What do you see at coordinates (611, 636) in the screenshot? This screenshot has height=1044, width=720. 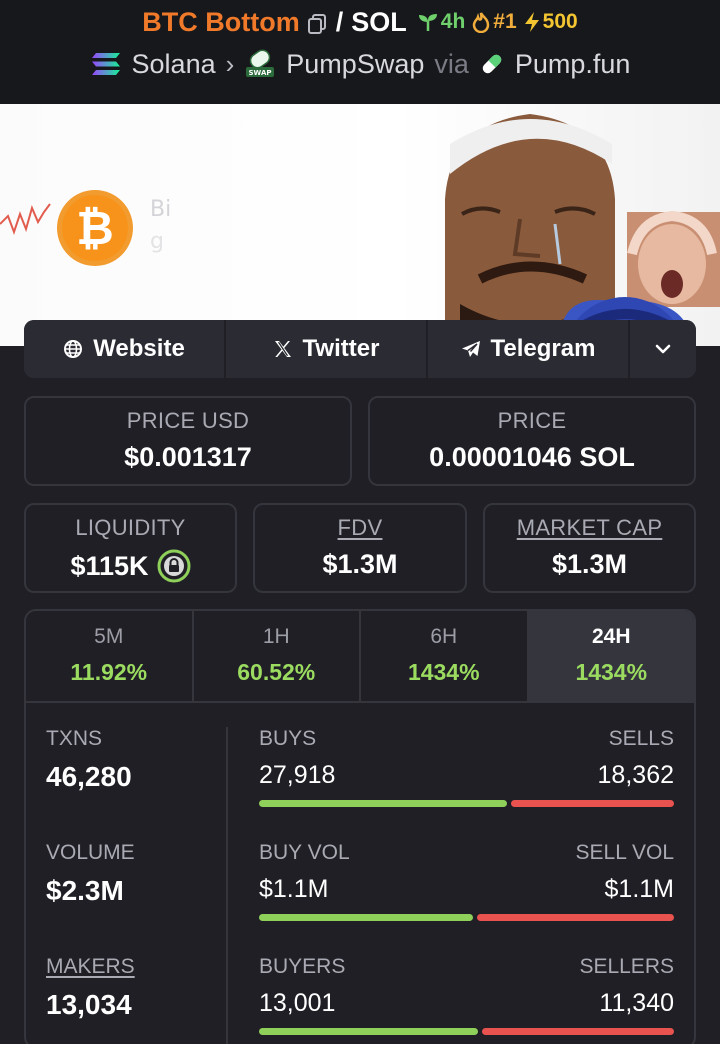 I see `tab-label: 24H` at bounding box center [611, 636].